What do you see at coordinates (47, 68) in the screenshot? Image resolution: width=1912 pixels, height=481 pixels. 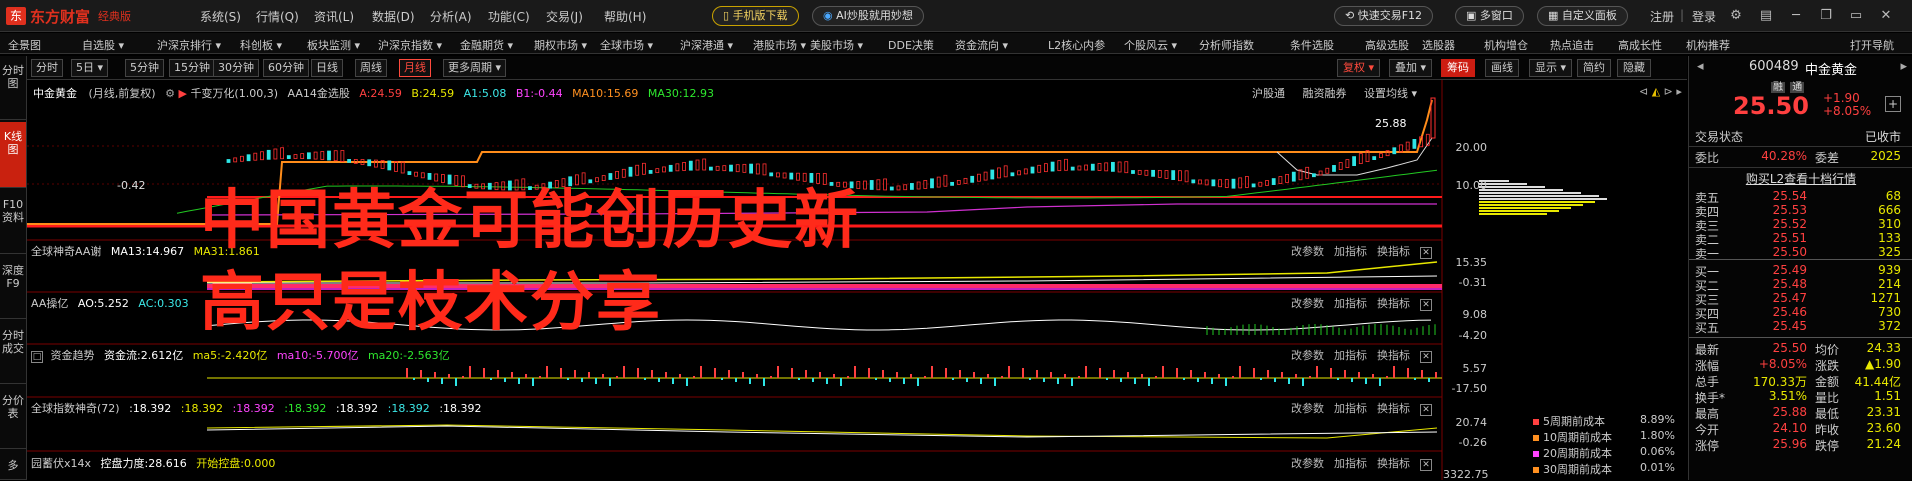 I see `period-0: 分时` at bounding box center [47, 68].